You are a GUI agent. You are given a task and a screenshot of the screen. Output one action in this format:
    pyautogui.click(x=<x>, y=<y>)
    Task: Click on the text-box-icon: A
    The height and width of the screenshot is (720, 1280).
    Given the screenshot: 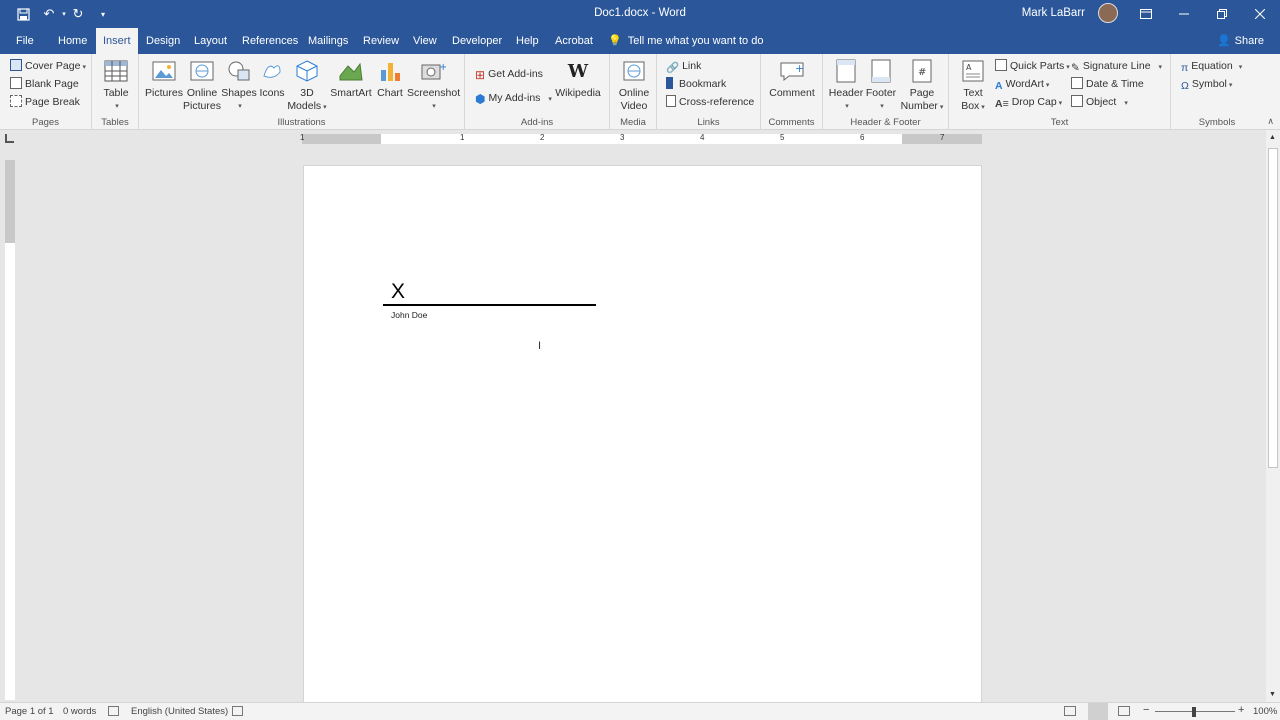 What is the action you would take?
    pyautogui.click(x=973, y=71)
    